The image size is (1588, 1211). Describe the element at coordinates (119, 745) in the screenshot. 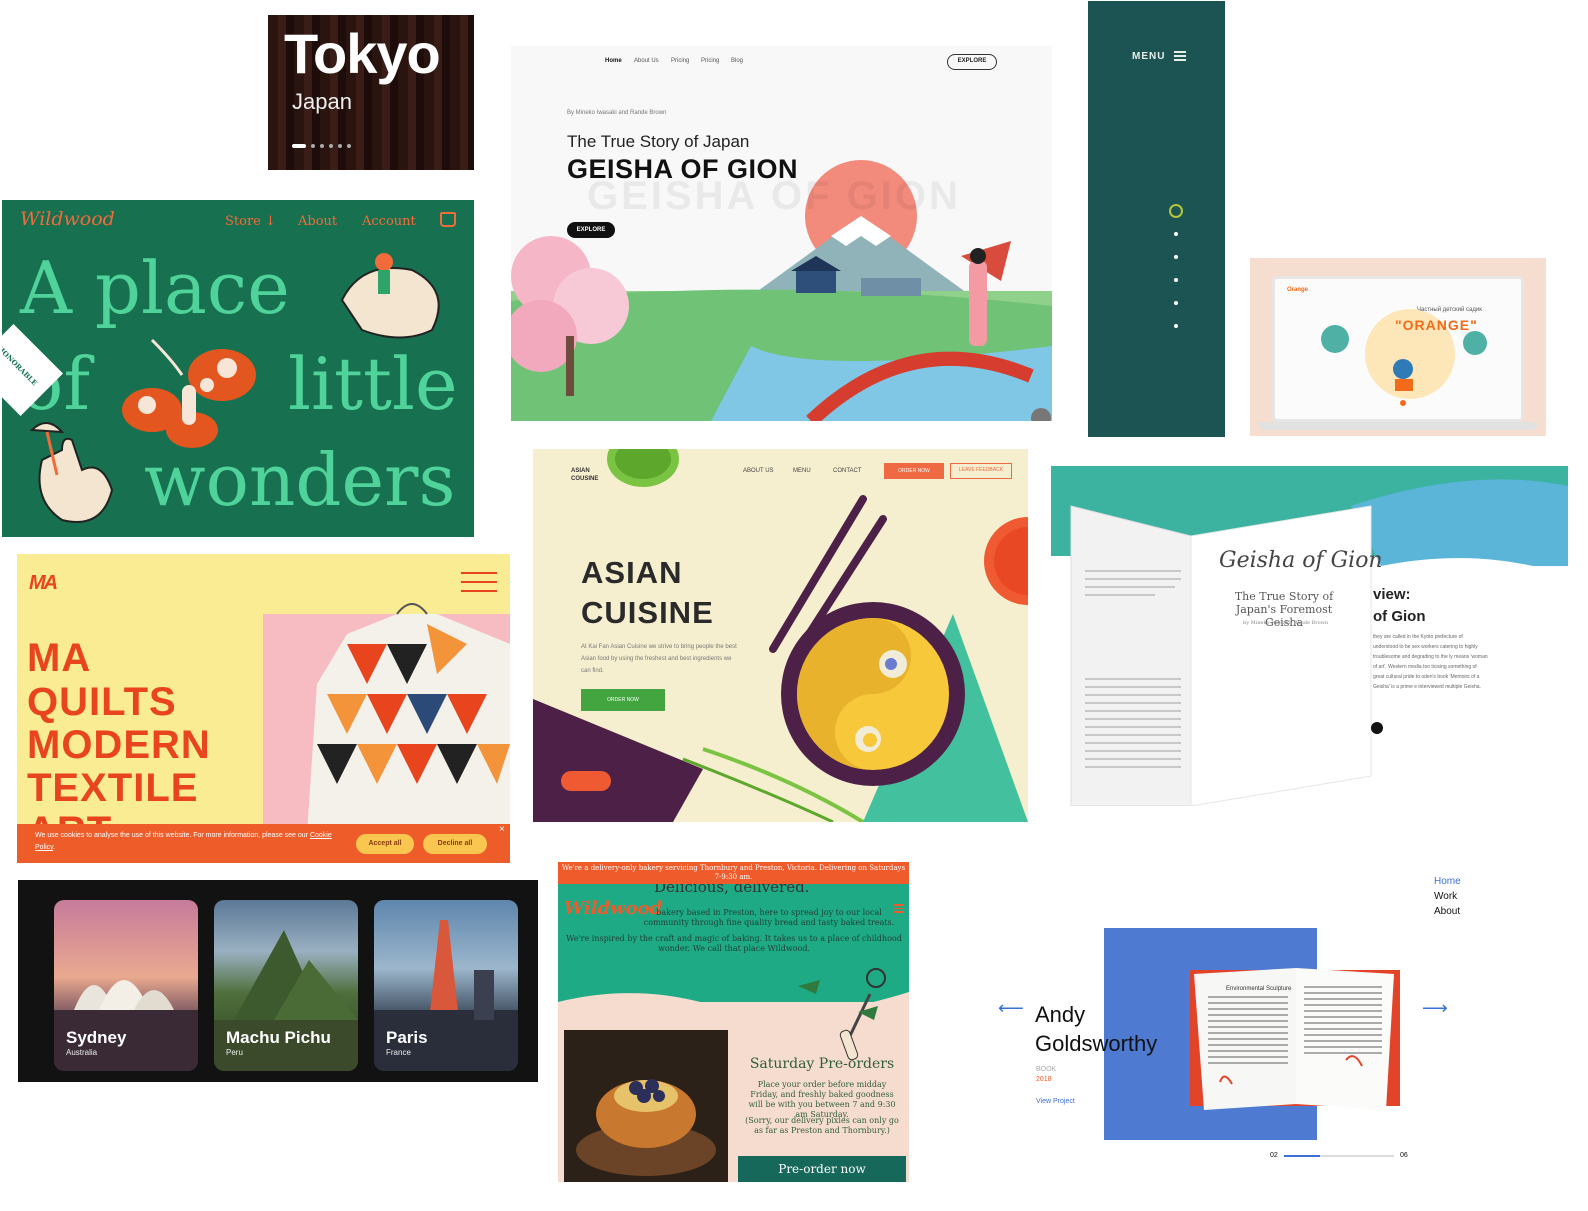

I see `headline-line-3: MODERN` at that location.